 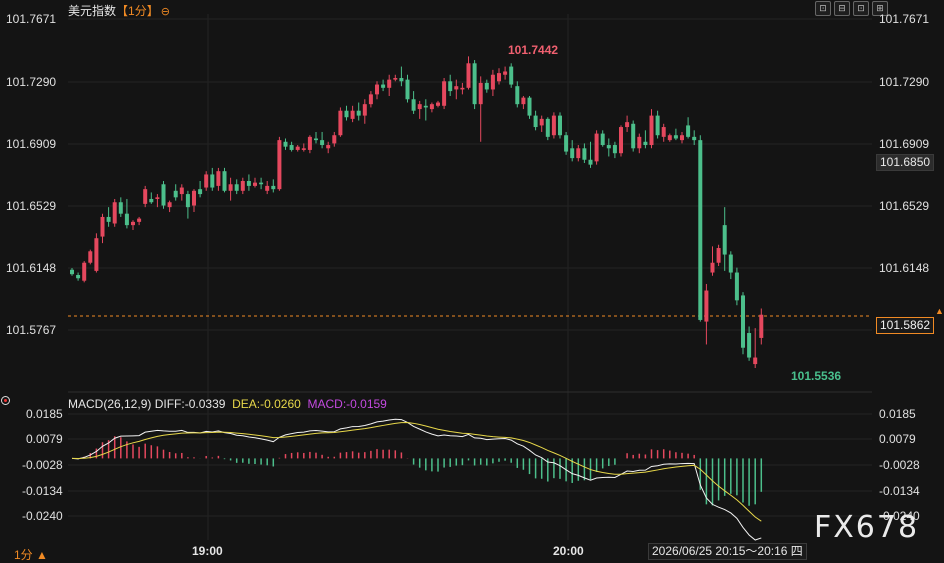 What do you see at coordinates (31, 206) in the screenshot?
I see `y-tick-left: 101.6529` at bounding box center [31, 206].